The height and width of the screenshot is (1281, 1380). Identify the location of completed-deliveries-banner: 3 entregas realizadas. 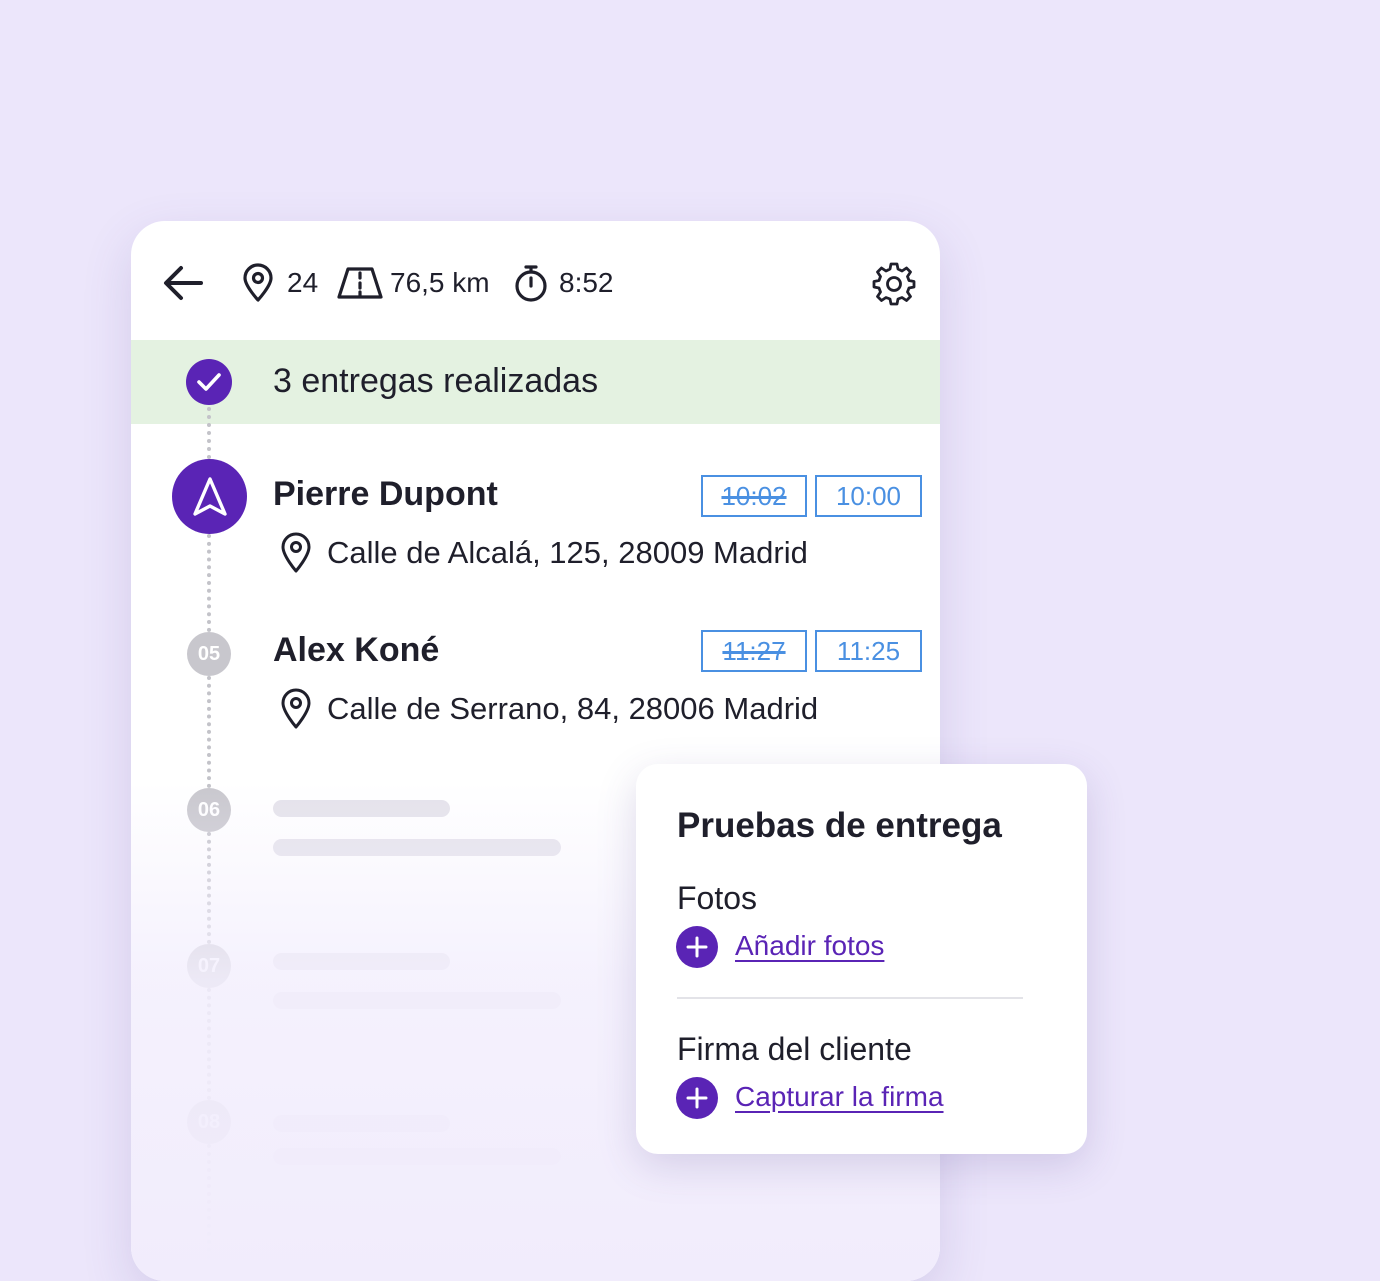
(535, 382).